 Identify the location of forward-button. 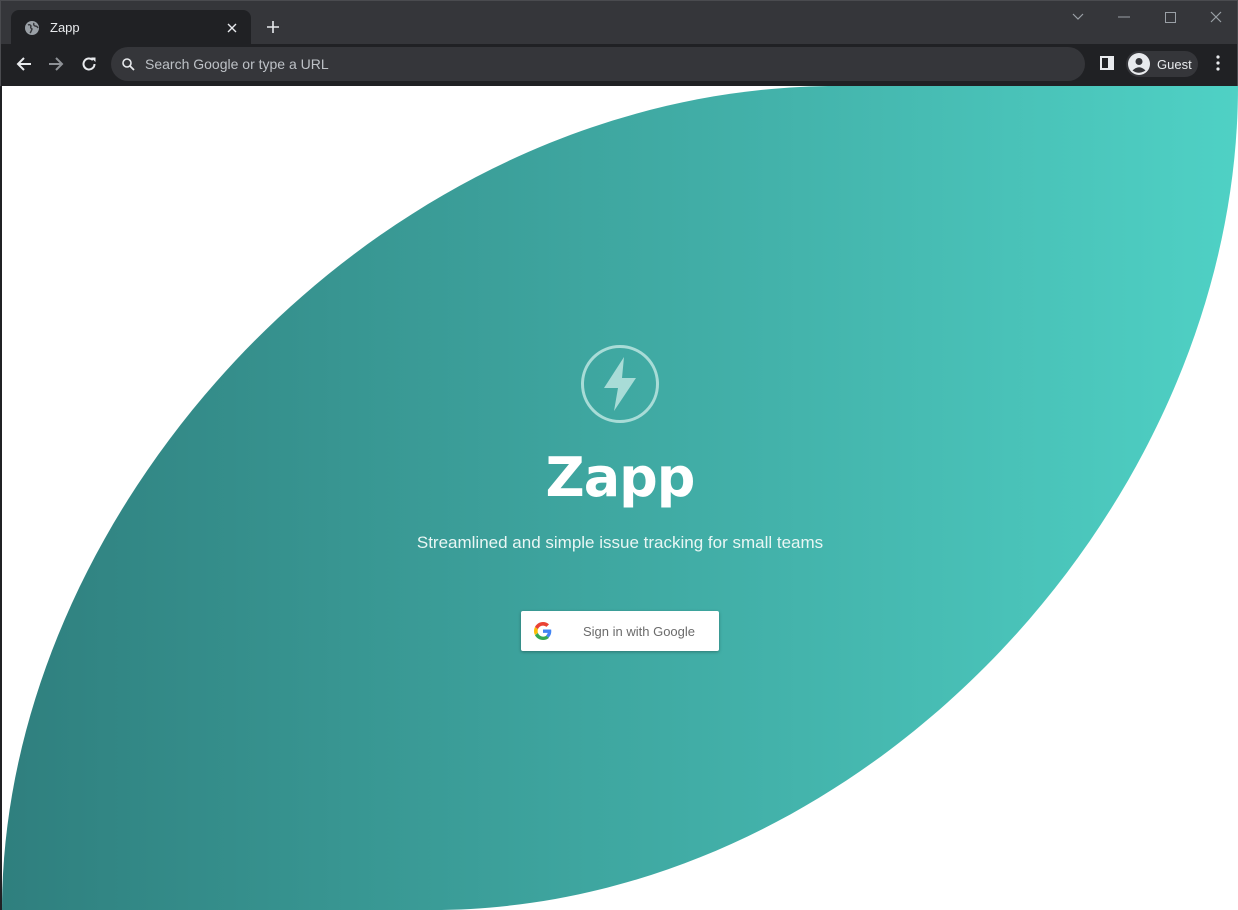
(56, 64).